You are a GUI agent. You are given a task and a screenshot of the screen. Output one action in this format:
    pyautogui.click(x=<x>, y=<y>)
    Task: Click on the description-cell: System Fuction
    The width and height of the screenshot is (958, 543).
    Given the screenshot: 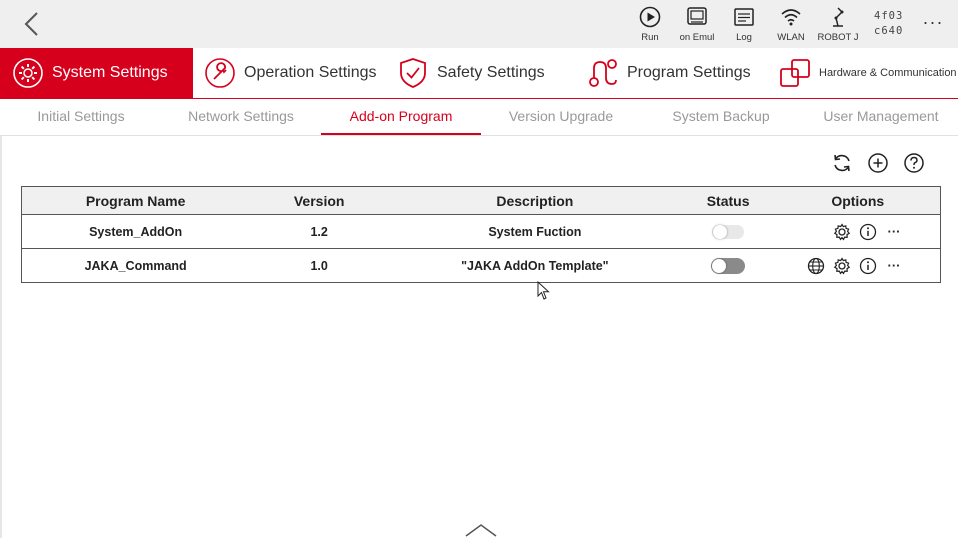 What is the action you would take?
    pyautogui.click(x=535, y=231)
    